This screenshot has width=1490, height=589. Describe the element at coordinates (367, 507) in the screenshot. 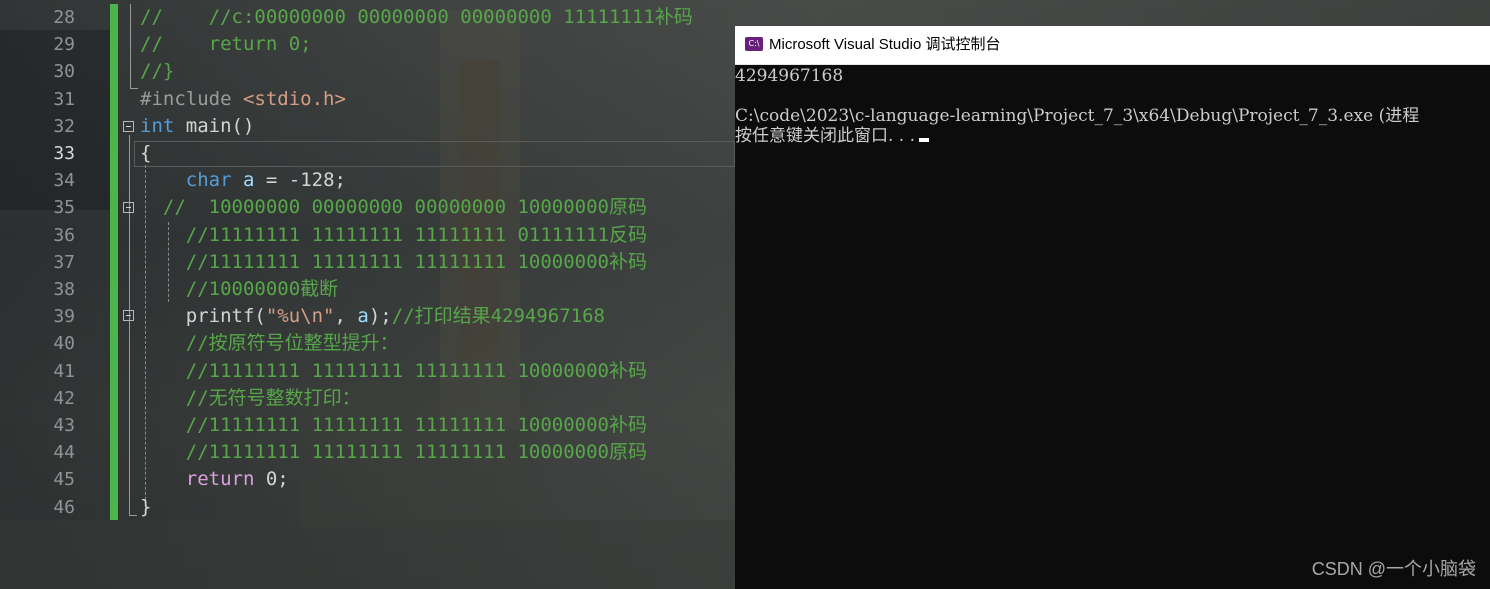

I see `code-line: 46}` at that location.